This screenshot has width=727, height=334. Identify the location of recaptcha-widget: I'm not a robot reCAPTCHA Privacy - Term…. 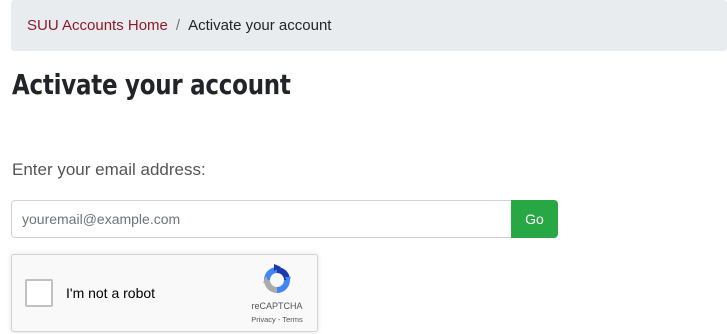
(164, 293).